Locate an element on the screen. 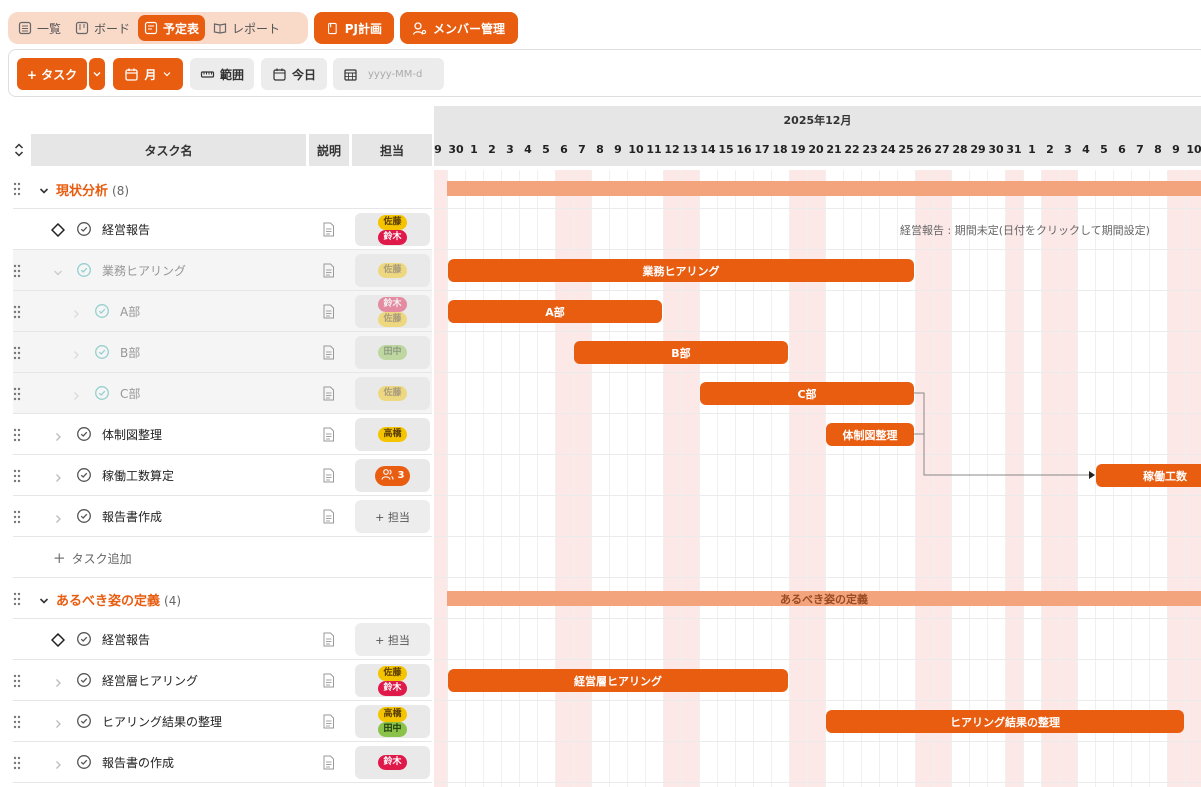 This screenshot has height=787, width=1201. assignee-cell: 3 is located at coordinates (392, 475).